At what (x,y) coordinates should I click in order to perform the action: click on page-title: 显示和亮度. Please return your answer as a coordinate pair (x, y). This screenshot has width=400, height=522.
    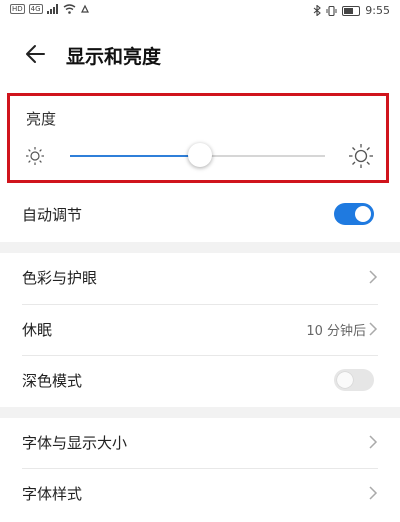
    Looking at the image, I should click on (114, 57).